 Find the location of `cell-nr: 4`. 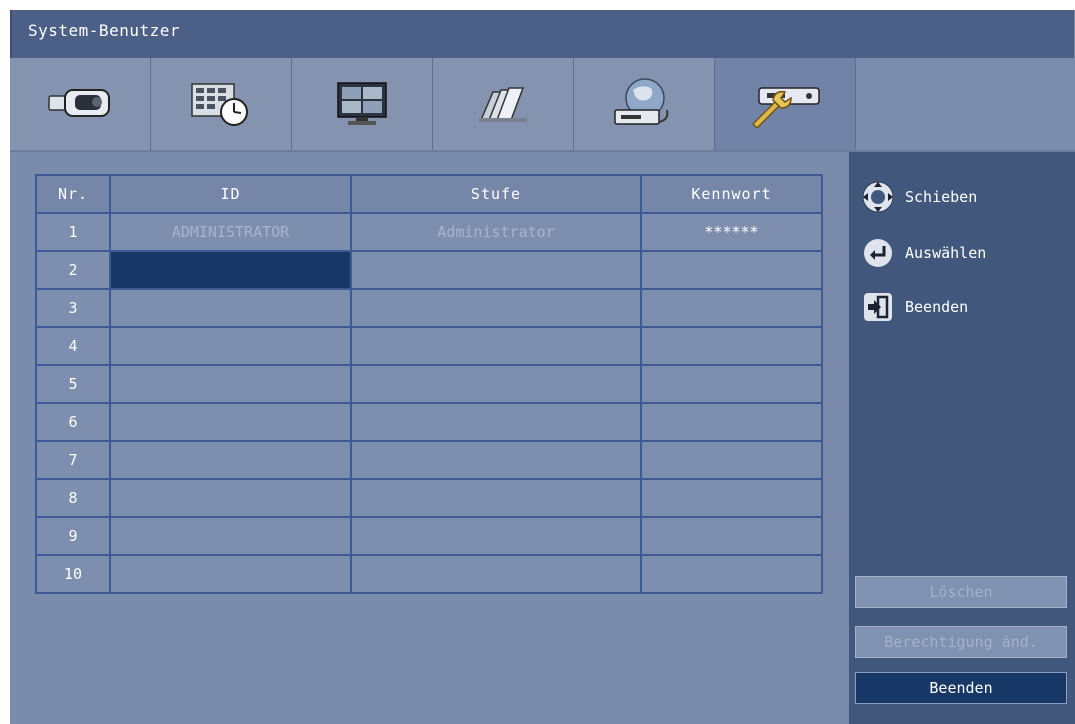

cell-nr: 4 is located at coordinates (73, 346).